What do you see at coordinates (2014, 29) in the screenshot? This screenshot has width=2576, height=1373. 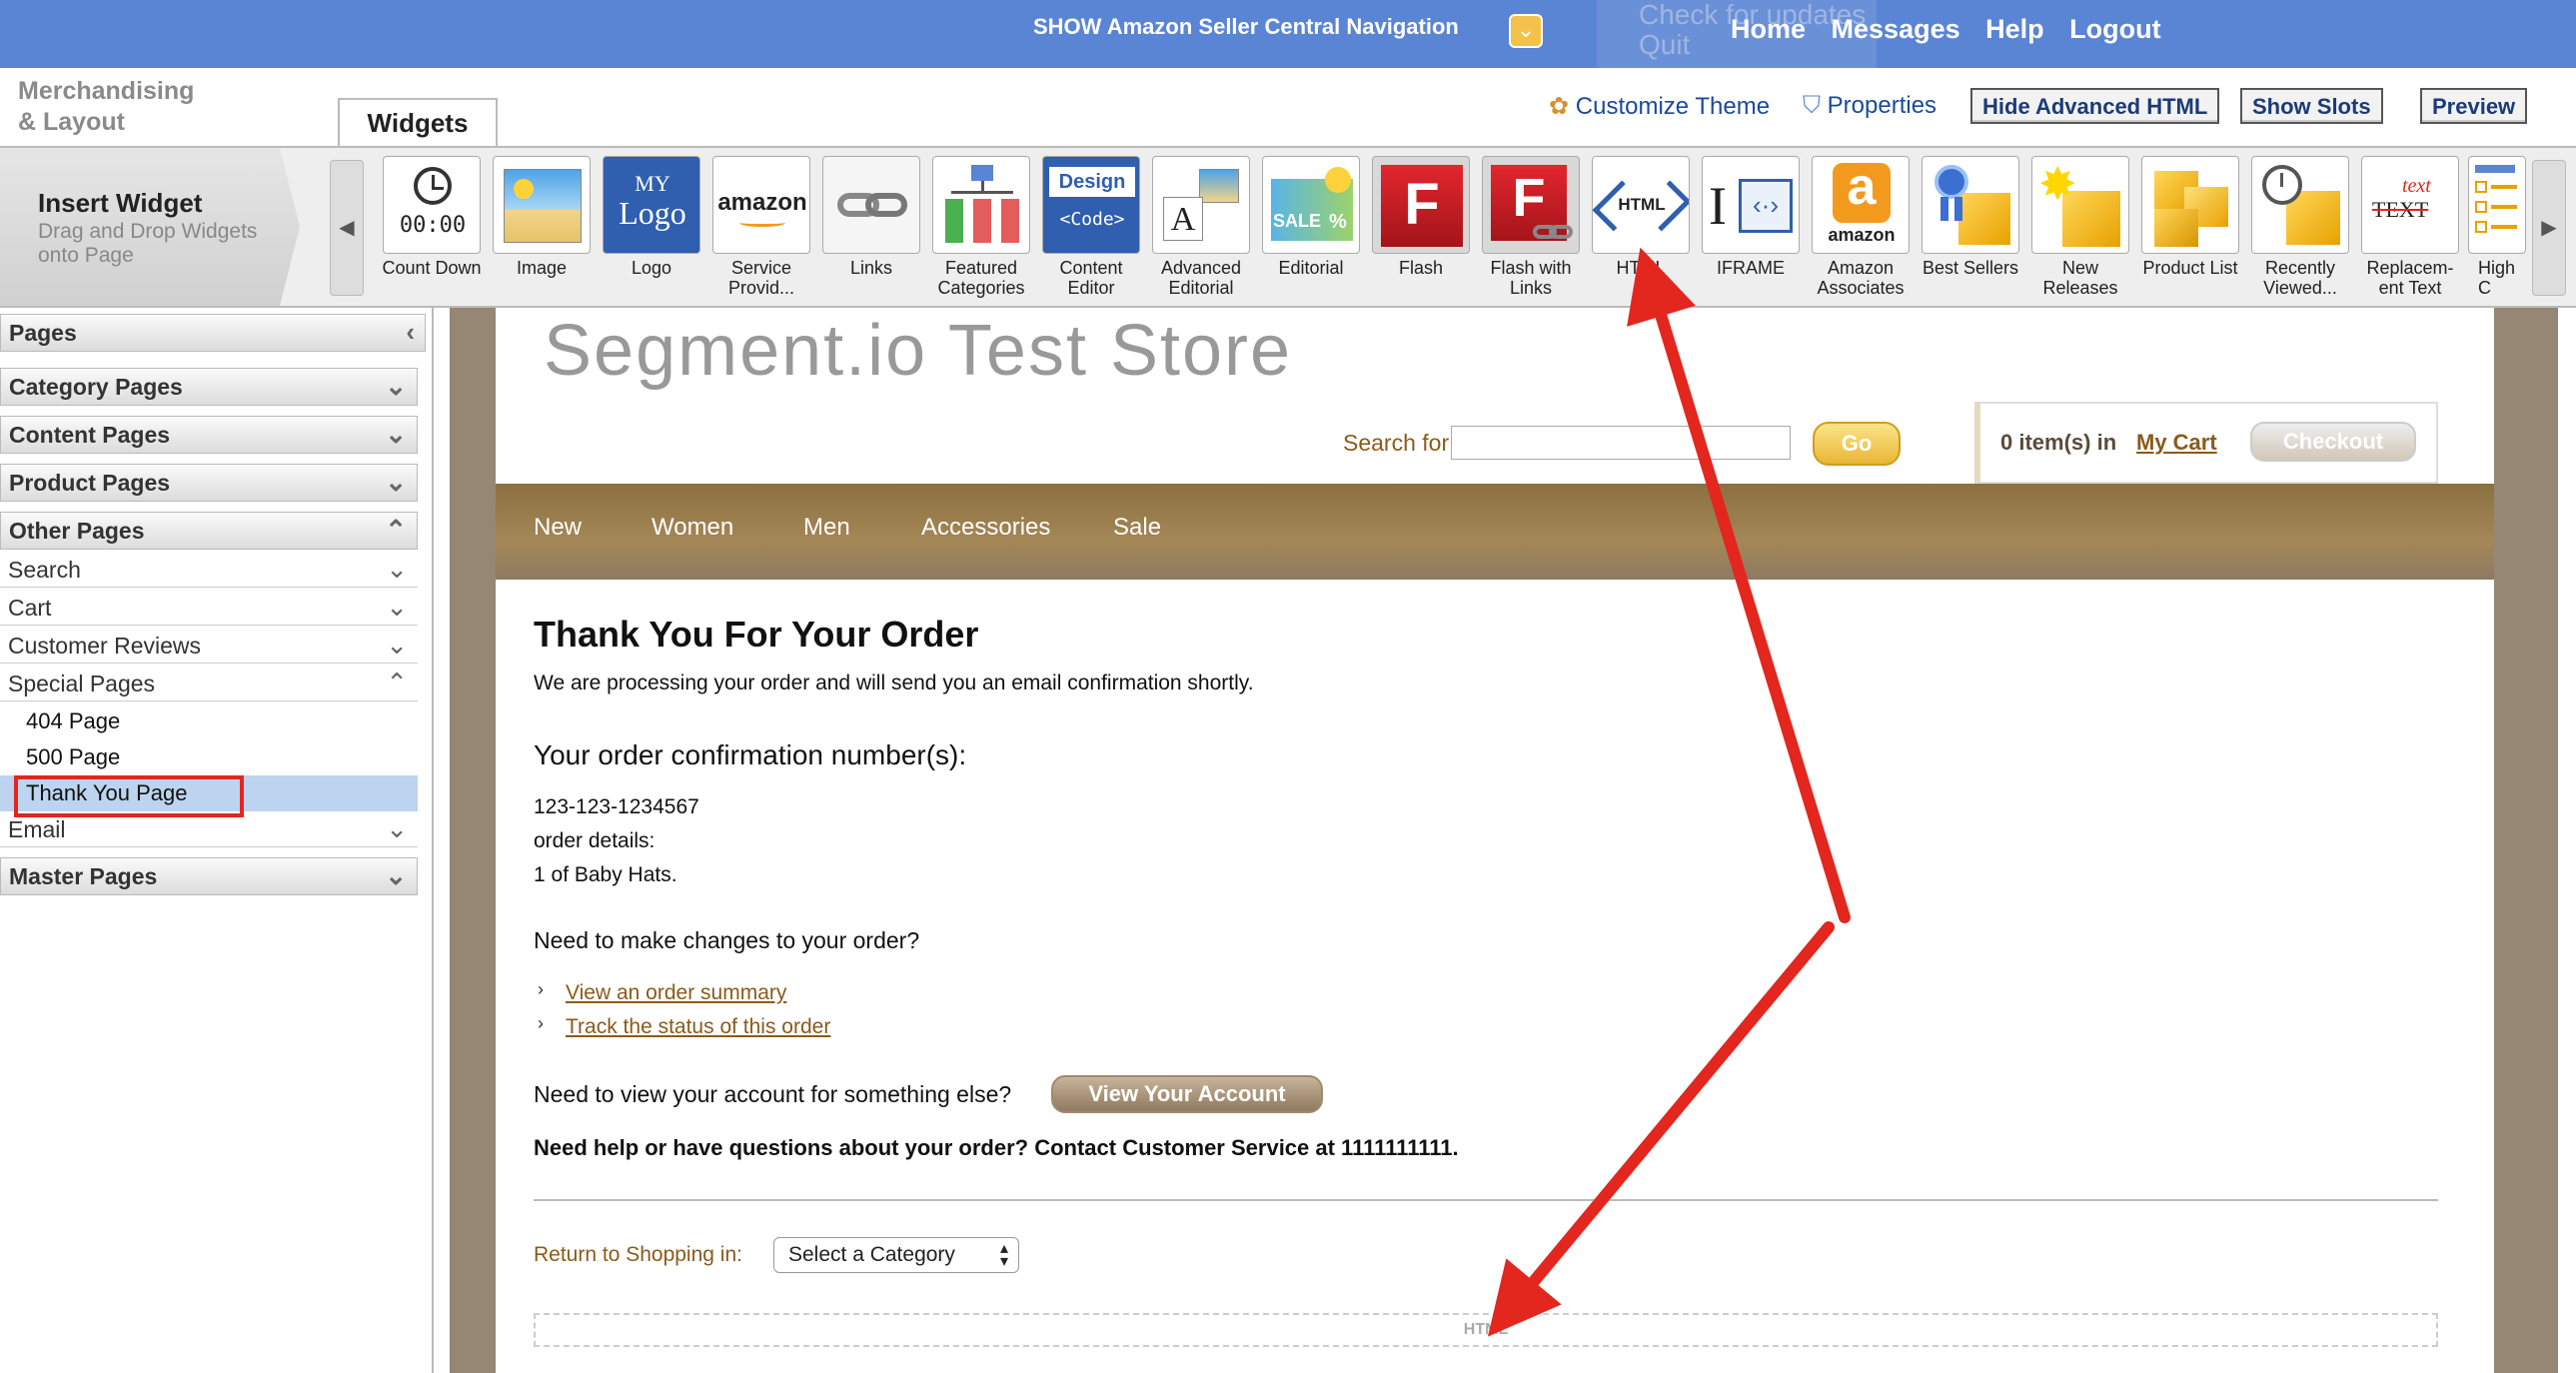 I see `help-link: Help` at bounding box center [2014, 29].